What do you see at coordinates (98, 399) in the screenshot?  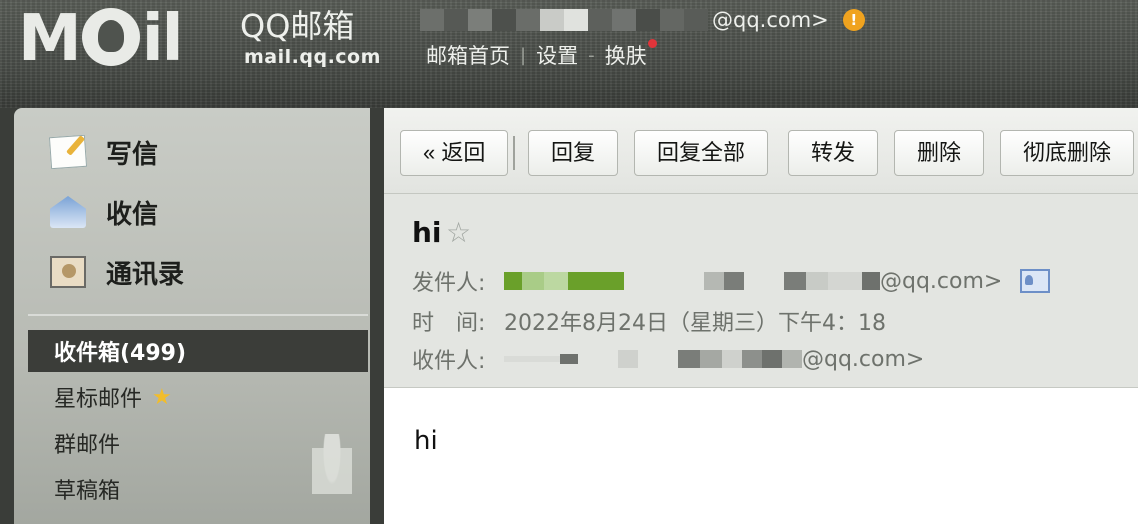 I see `folder-label: 星标邮件` at bounding box center [98, 399].